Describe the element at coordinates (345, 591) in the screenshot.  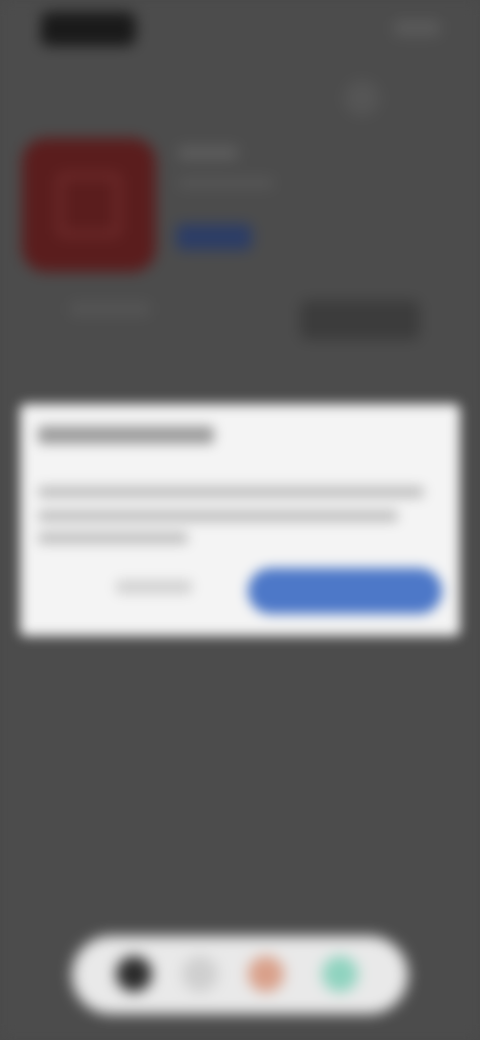
I see `dialog-confirm-button` at that location.